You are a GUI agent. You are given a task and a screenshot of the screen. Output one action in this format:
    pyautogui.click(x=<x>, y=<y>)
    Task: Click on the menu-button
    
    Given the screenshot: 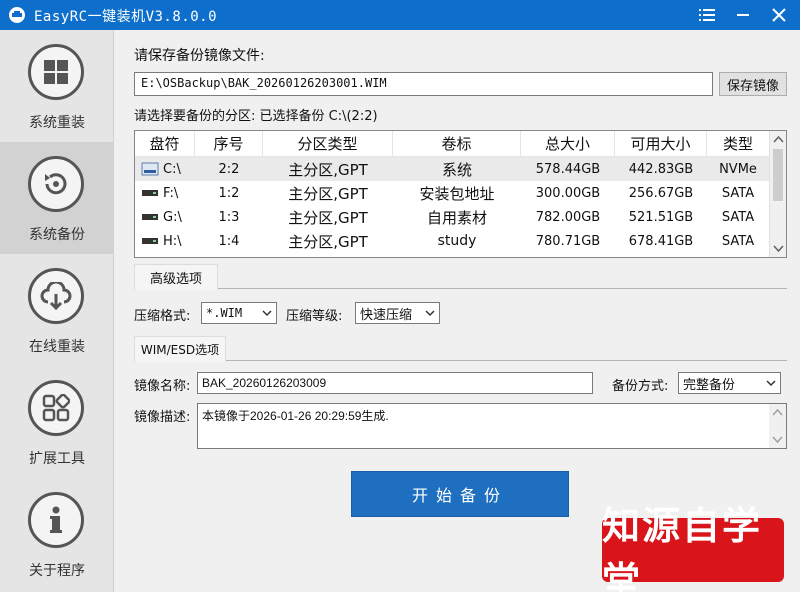 What is the action you would take?
    pyautogui.click(x=707, y=15)
    